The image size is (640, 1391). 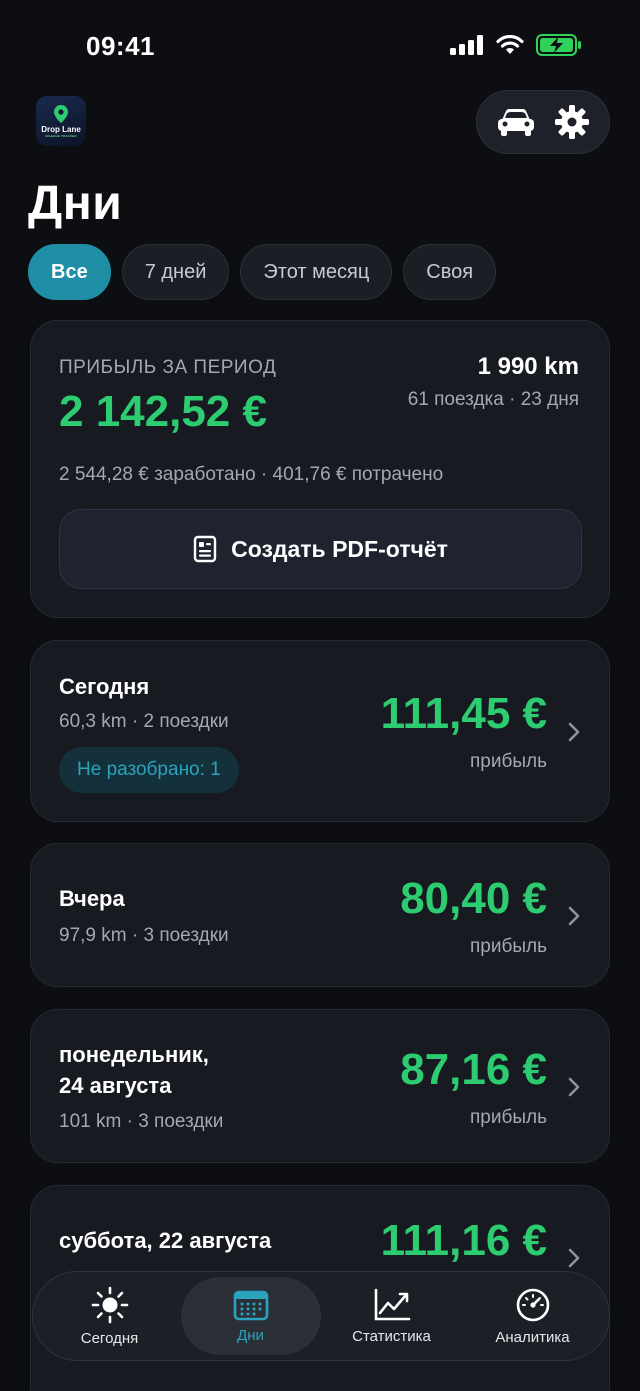 I want to click on logo-text: Drop Lane, so click(x=61, y=129).